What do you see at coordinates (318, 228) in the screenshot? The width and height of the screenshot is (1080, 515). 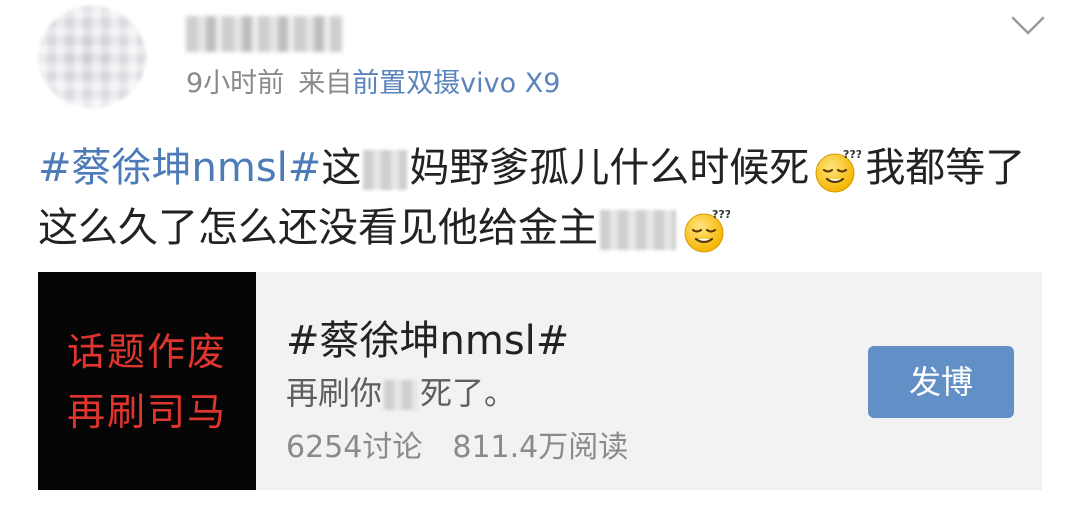 I see `content-text-d: 这么久了怎么还没看见他给金主` at bounding box center [318, 228].